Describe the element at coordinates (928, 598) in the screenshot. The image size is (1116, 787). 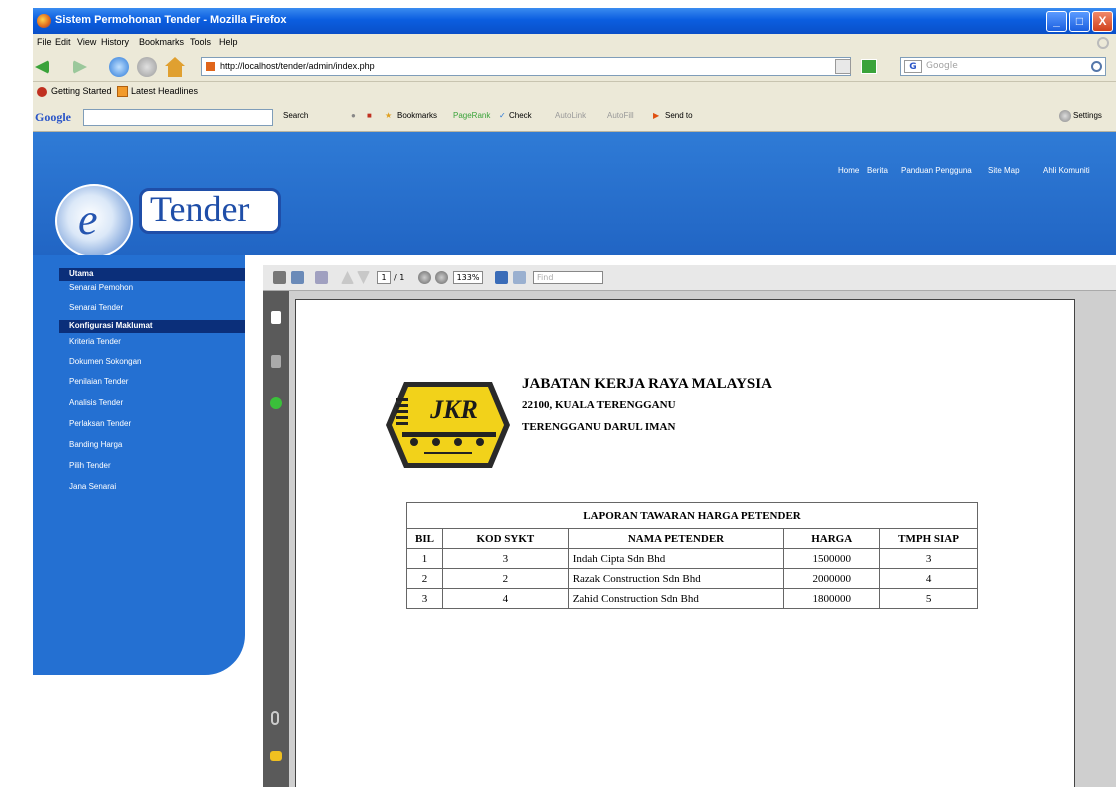
I see `cell-tmph: 5` at that location.